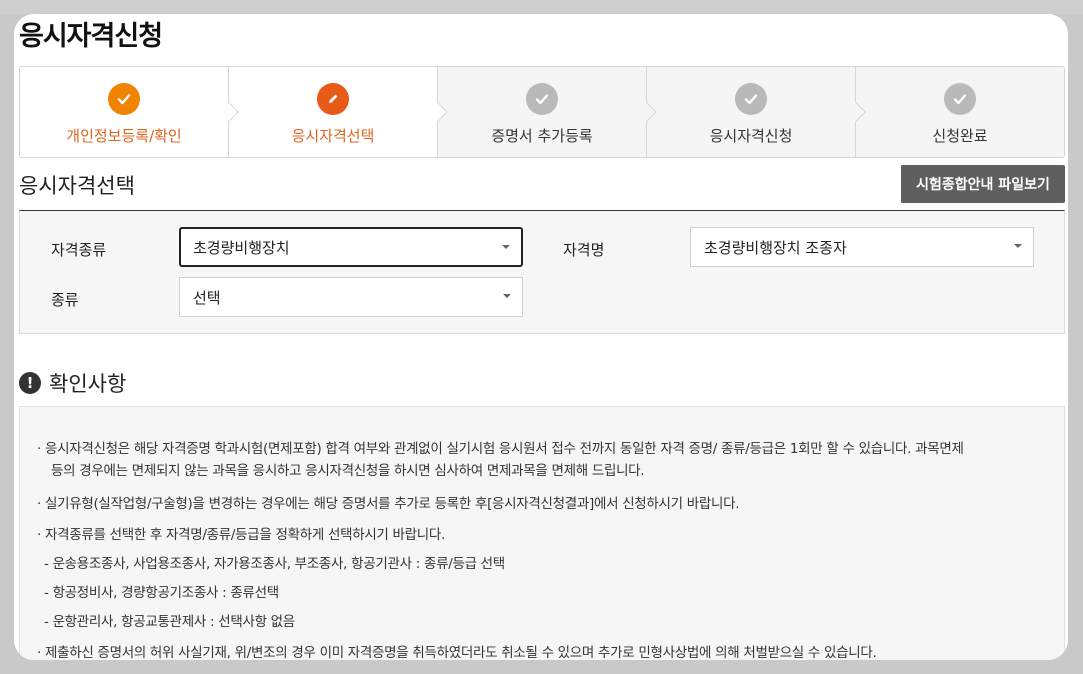 The image size is (1083, 674). What do you see at coordinates (161, 593) in the screenshot?
I see `notice-sub-item: - 항공정비사, 경량항공기조종사 : 종류선택` at bounding box center [161, 593].